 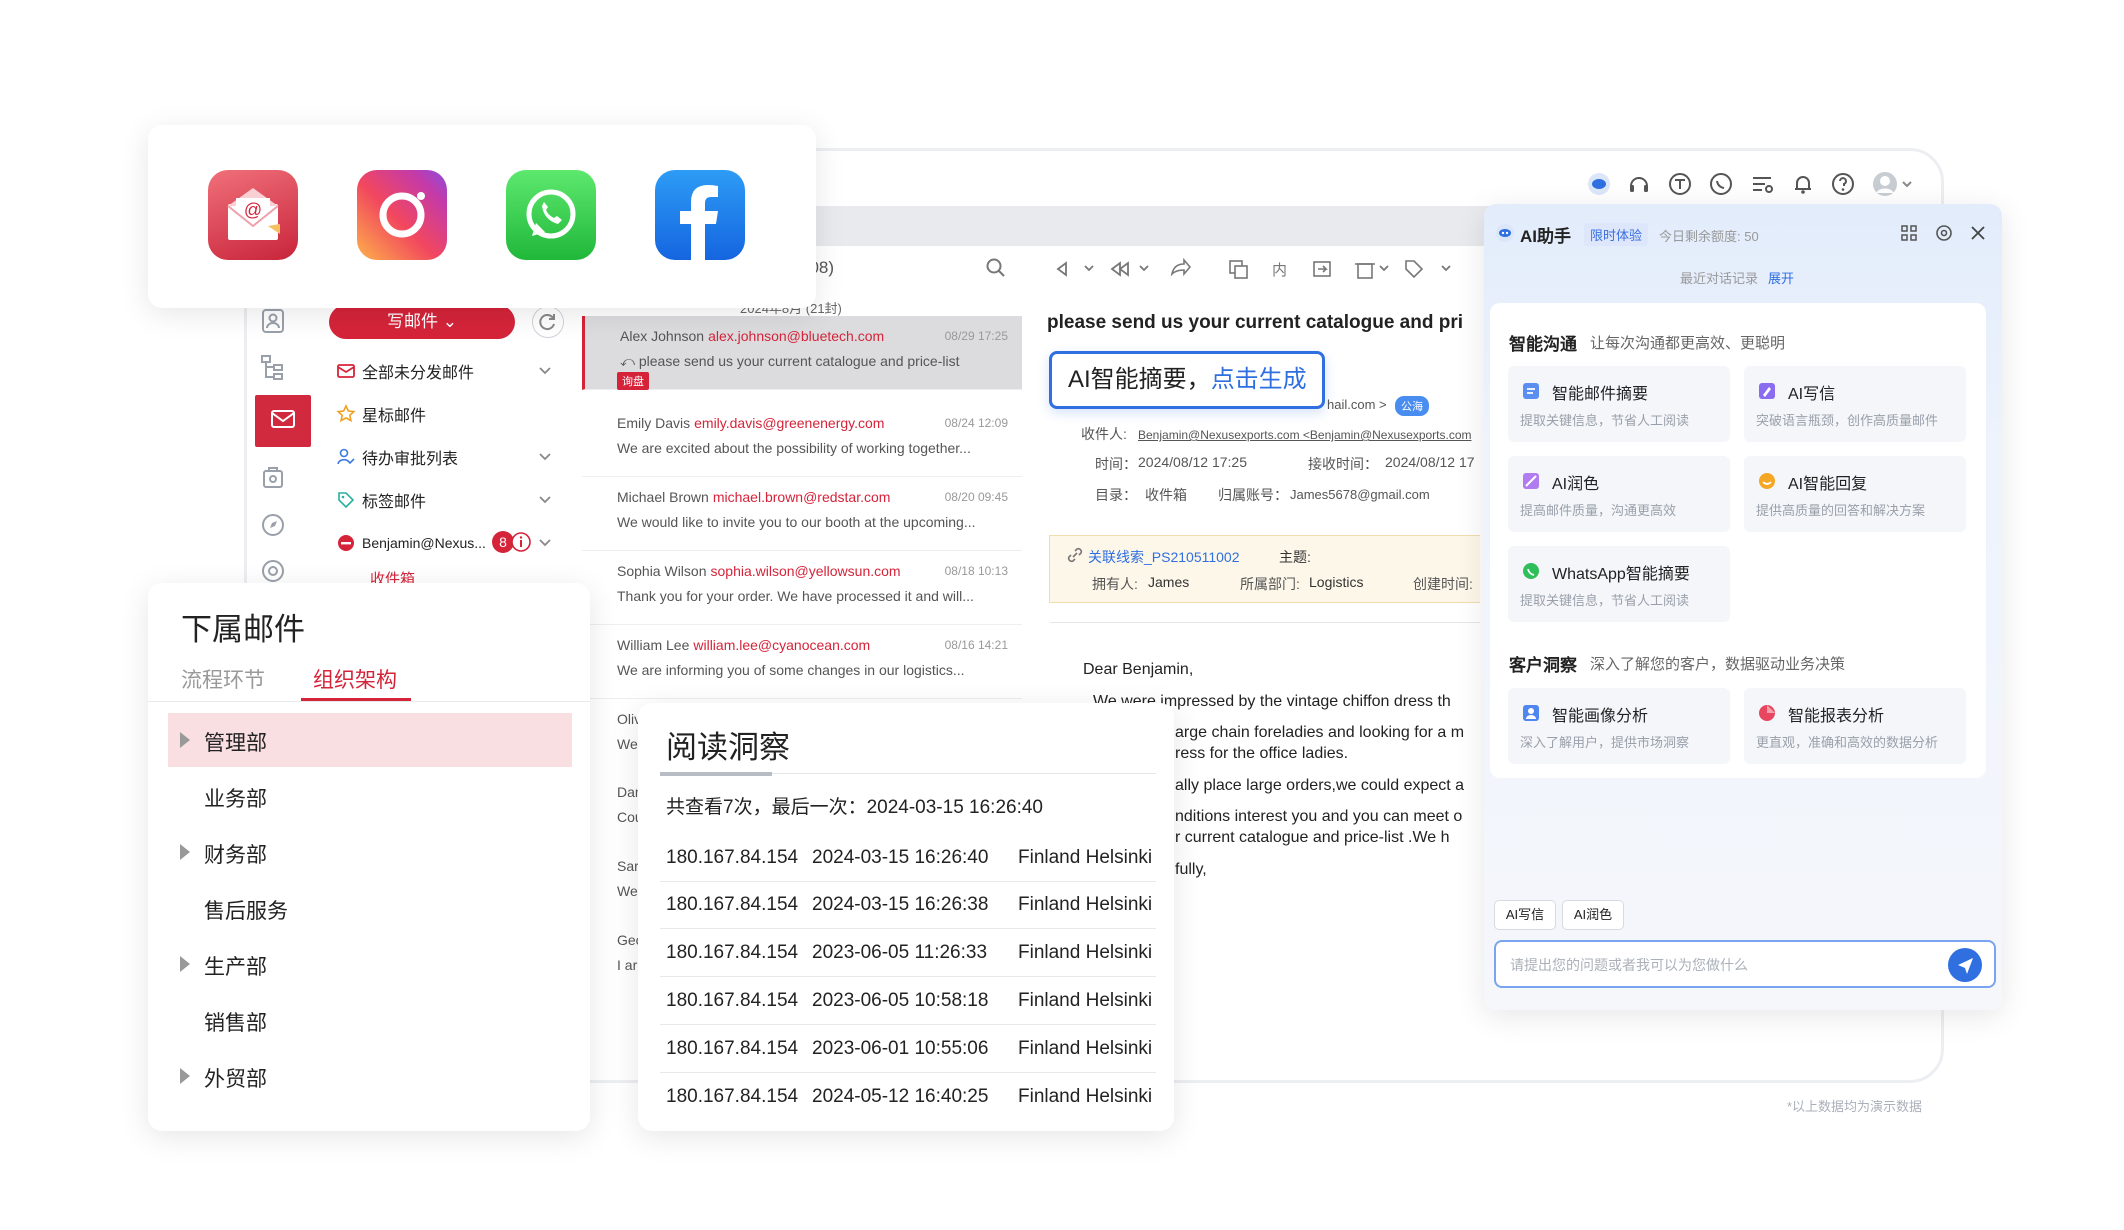 What do you see at coordinates (235, 742) in the screenshot?
I see `dept-management: 管理部` at bounding box center [235, 742].